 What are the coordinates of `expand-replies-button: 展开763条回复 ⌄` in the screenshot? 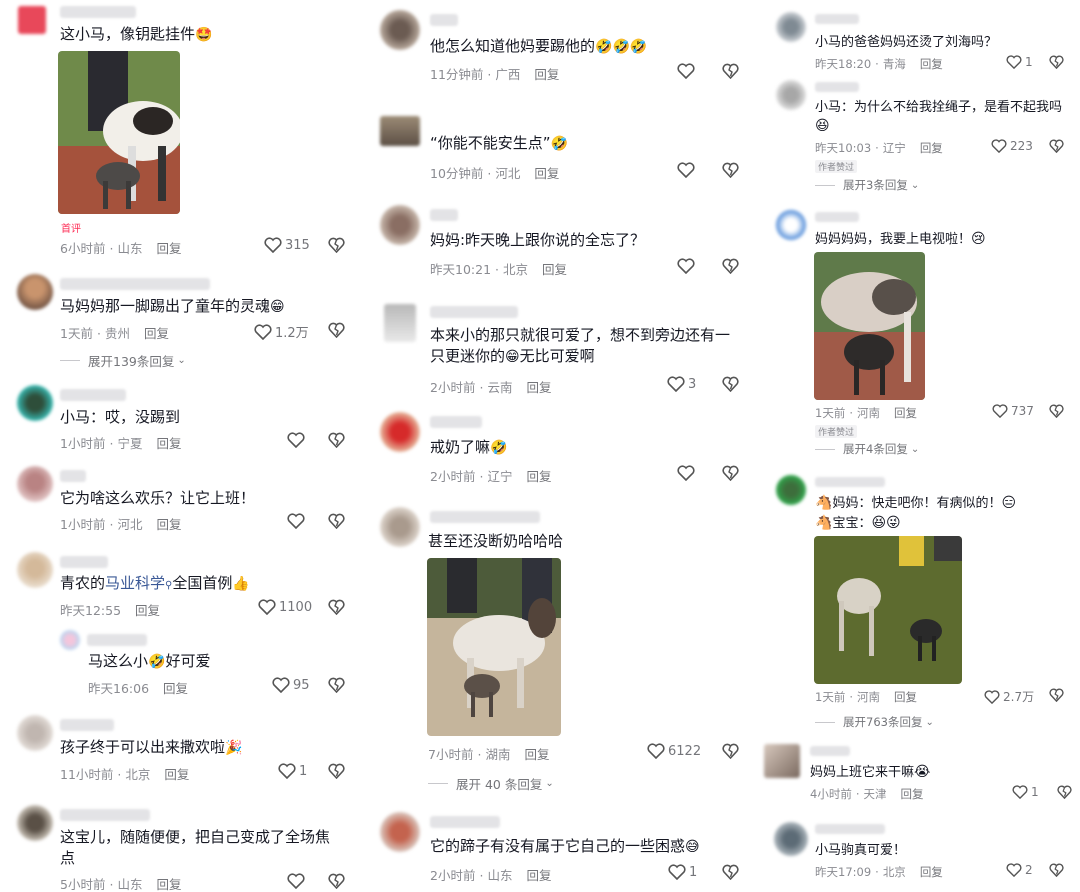 It's located at (874, 722).